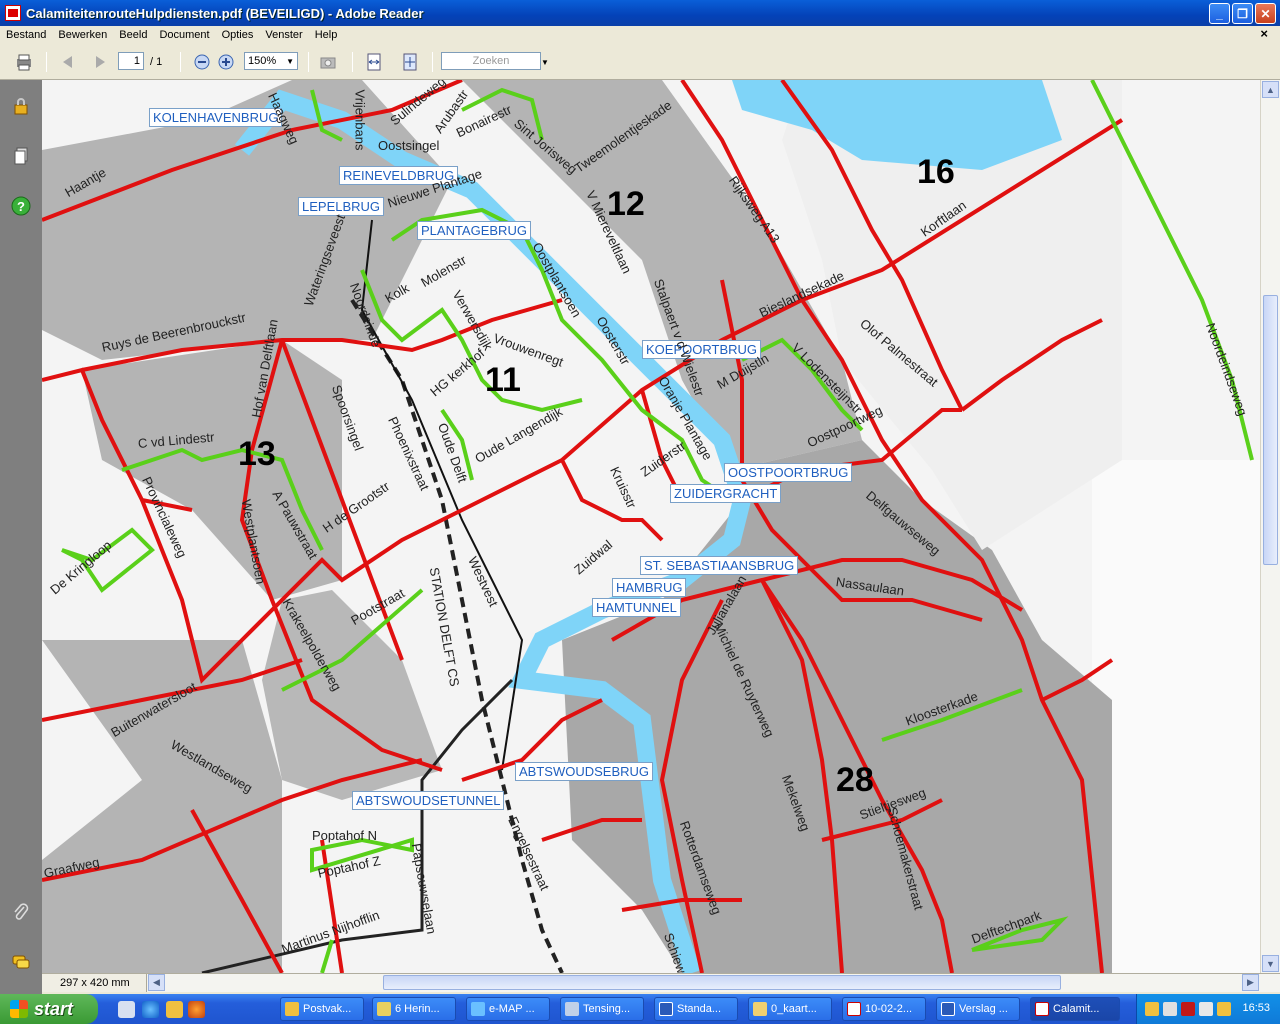  What do you see at coordinates (126, 1009) in the screenshot?
I see `show-desktop-icon` at bounding box center [126, 1009].